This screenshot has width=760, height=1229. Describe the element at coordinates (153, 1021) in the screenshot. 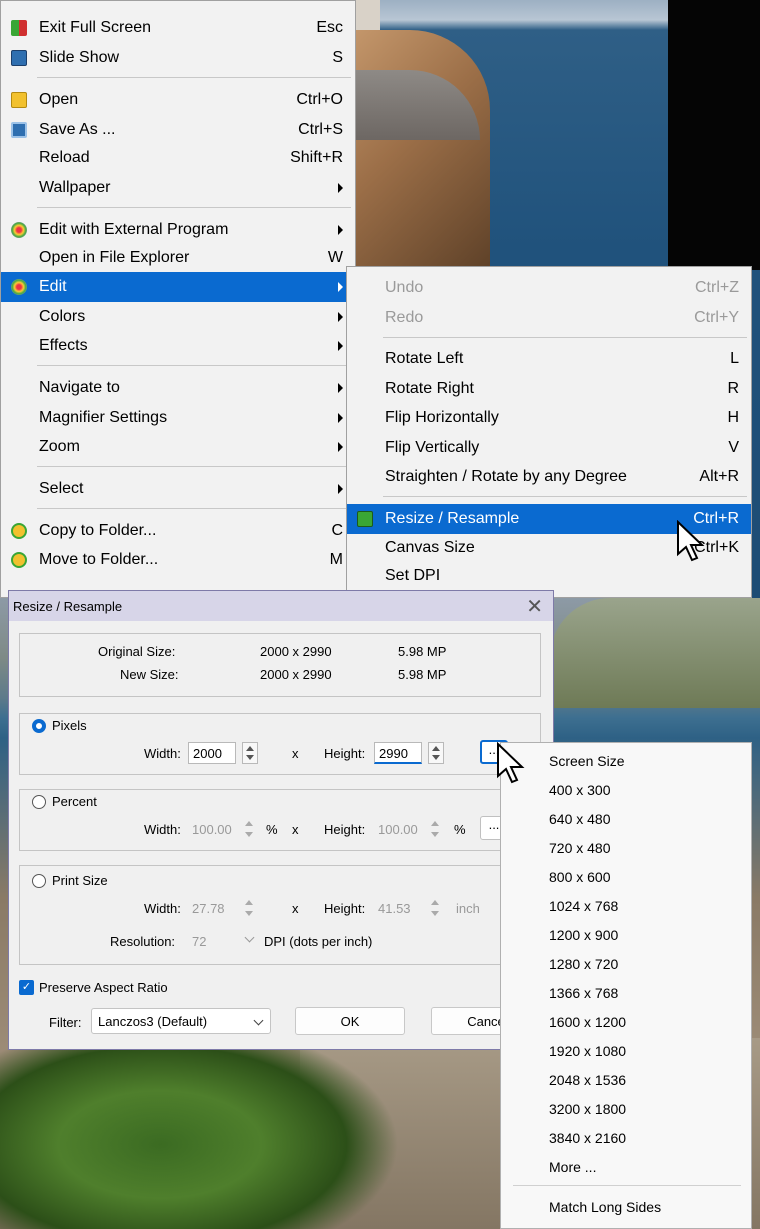

I see `filter-value: Lanczos3 (Default)` at that location.